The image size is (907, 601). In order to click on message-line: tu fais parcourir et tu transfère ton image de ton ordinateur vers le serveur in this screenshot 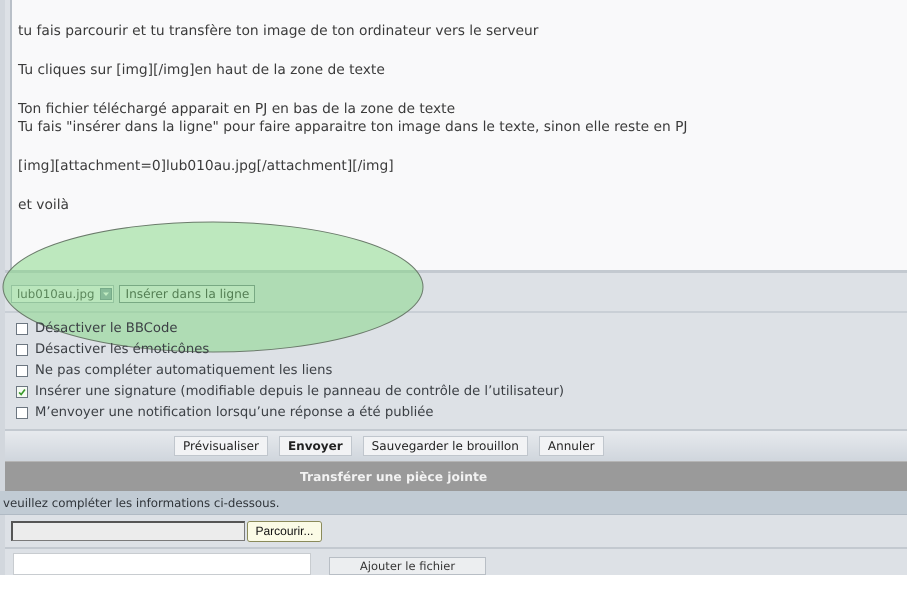, I will do `click(278, 31)`.